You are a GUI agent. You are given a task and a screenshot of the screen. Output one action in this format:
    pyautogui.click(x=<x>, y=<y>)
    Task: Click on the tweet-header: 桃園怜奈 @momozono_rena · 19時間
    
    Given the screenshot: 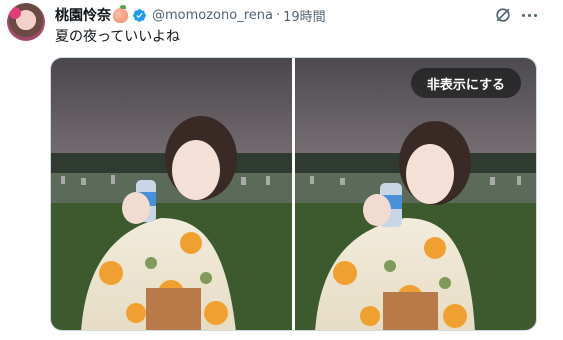 What is the action you would take?
    pyautogui.click(x=190, y=14)
    